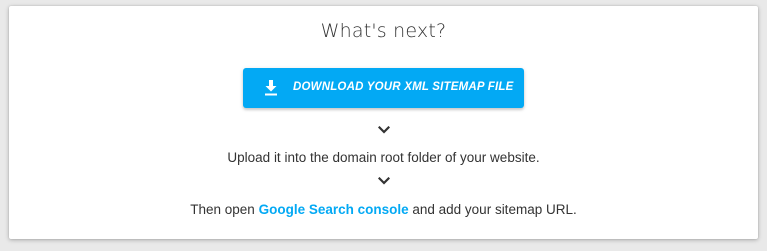 The image size is (767, 251). What do you see at coordinates (271, 88) in the screenshot?
I see `download-icon` at bounding box center [271, 88].